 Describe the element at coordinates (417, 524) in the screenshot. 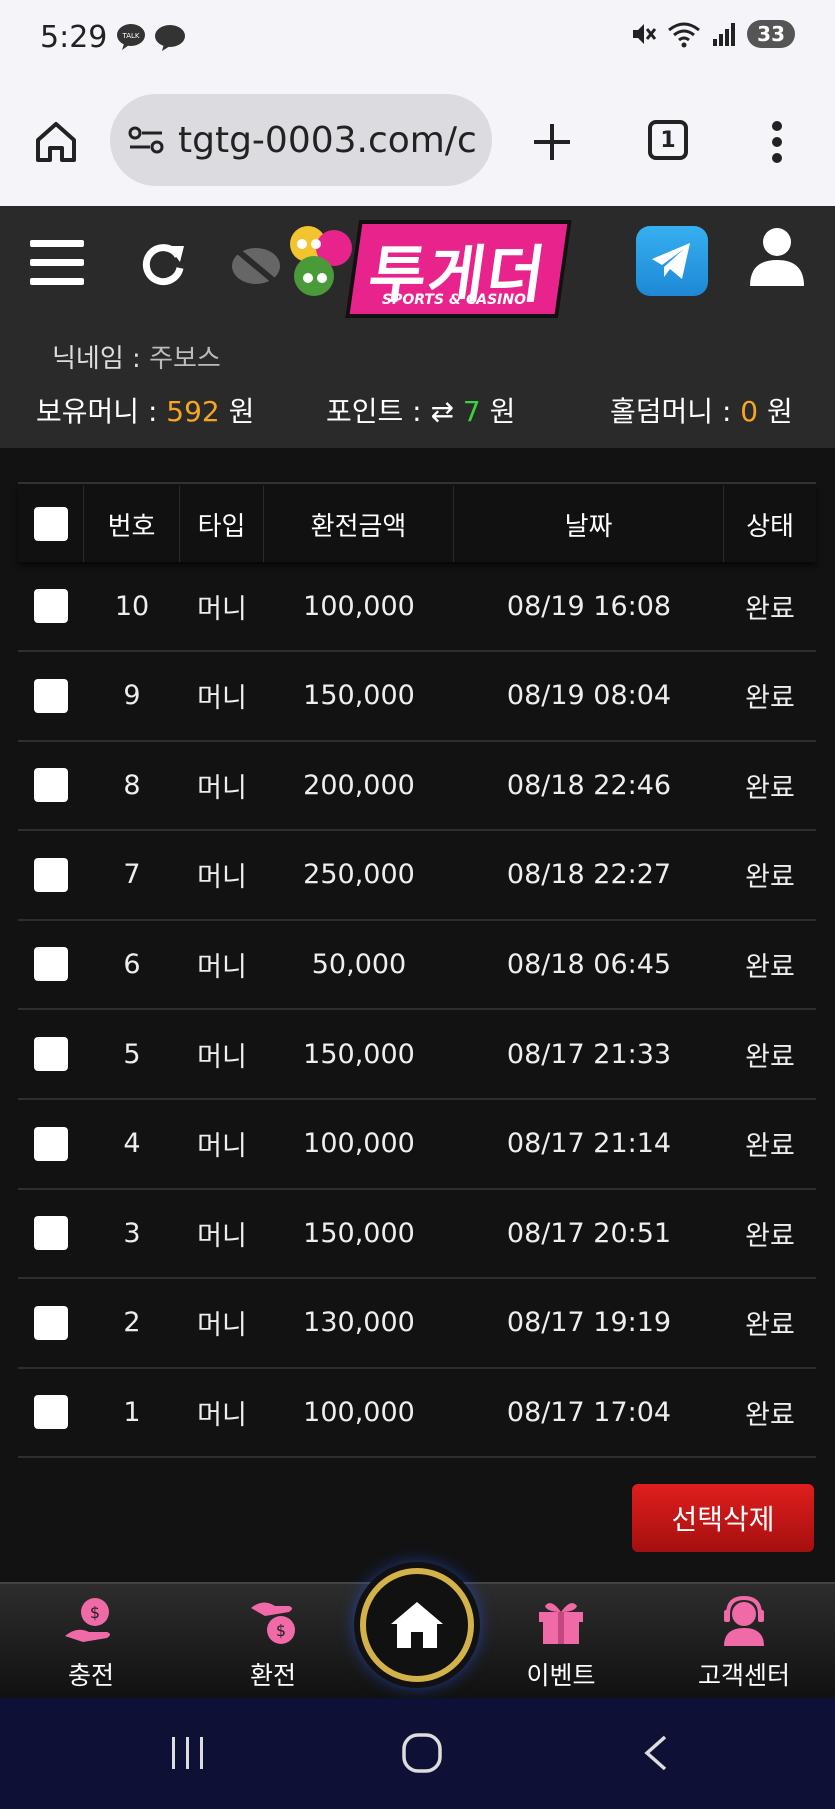

I see `table-header: 번호 타입 환전금액 날짜 상태` at that location.